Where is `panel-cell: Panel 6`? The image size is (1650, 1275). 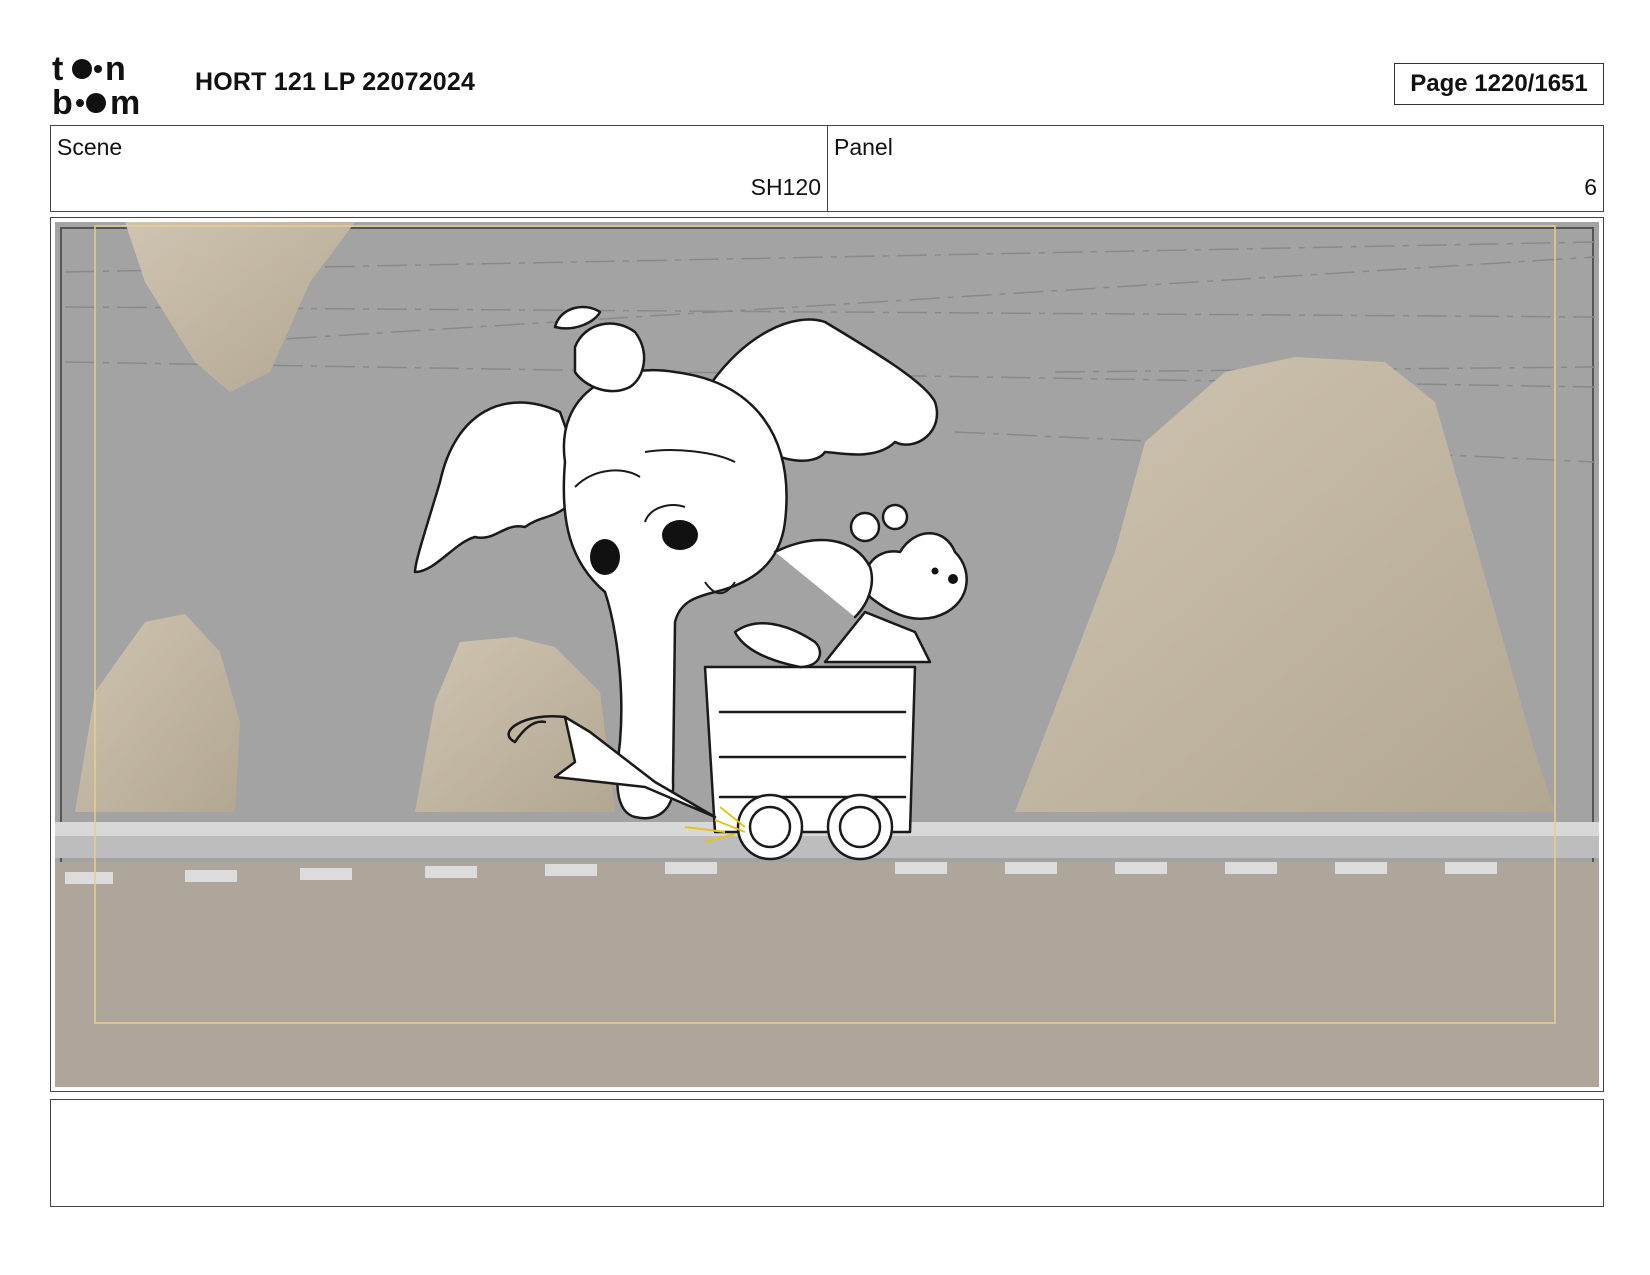
panel-cell: Panel 6 is located at coordinates (1215, 168).